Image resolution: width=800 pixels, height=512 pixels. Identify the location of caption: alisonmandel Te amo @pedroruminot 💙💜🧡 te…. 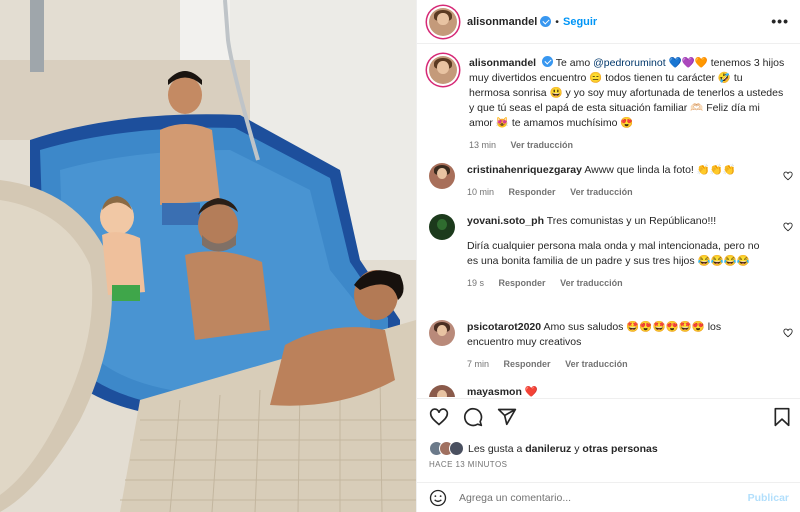
(611, 104).